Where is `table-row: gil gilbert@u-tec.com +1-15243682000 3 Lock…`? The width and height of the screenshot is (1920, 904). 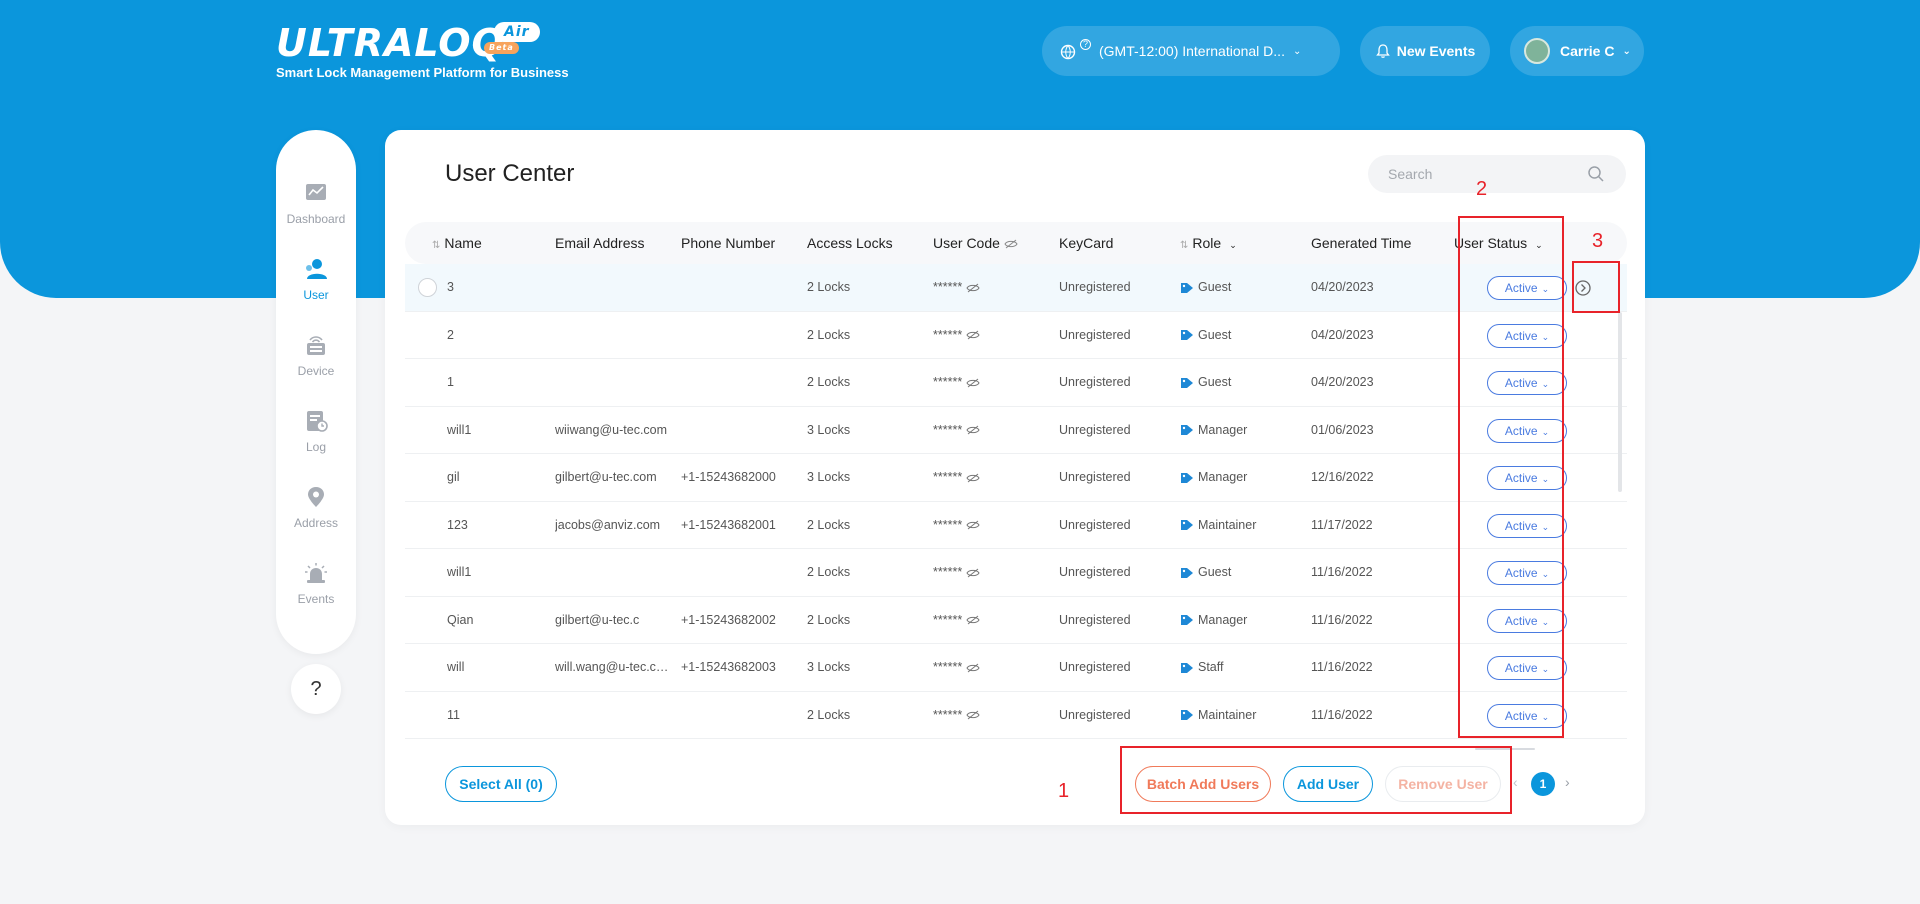 table-row: gil gilbert@u-tec.com +1-15243682000 3 Lock… is located at coordinates (1016, 478).